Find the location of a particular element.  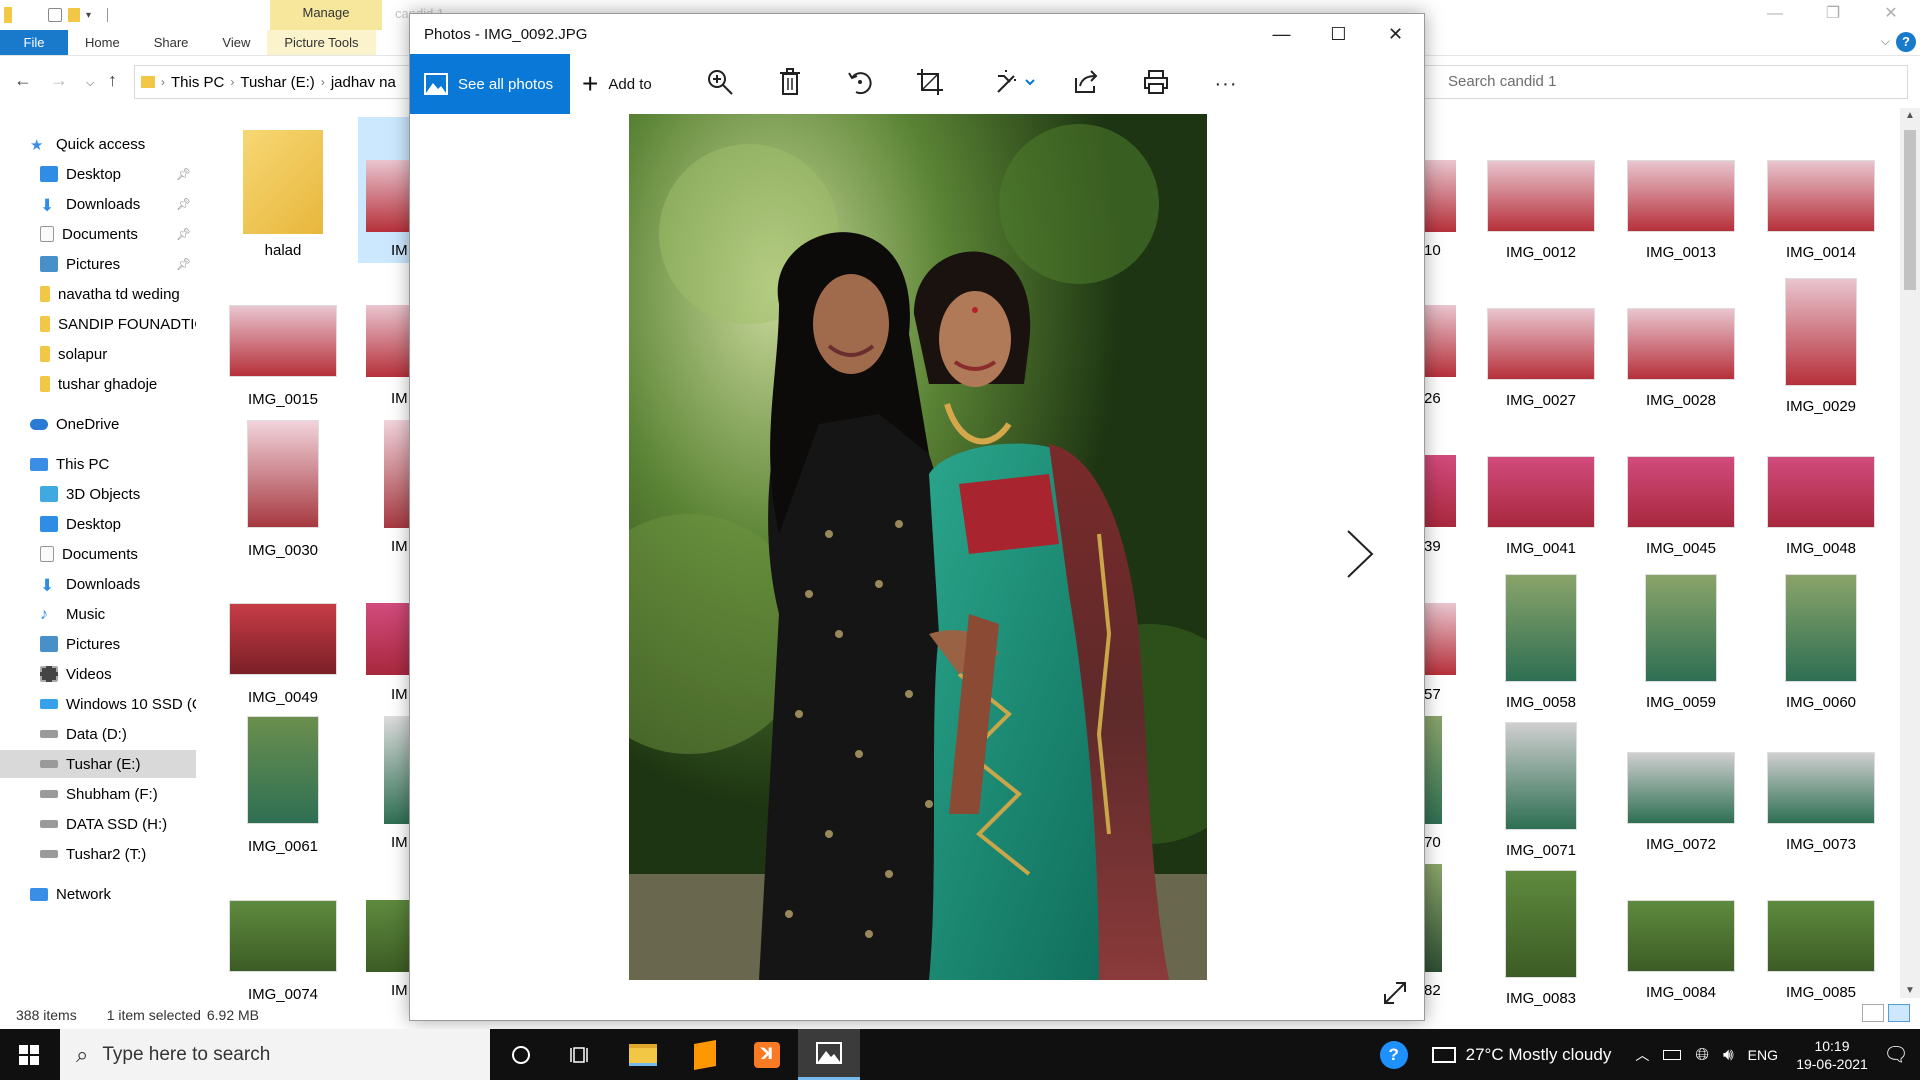

file-explorer-taskbar-icon is located at coordinates (643, 1054).